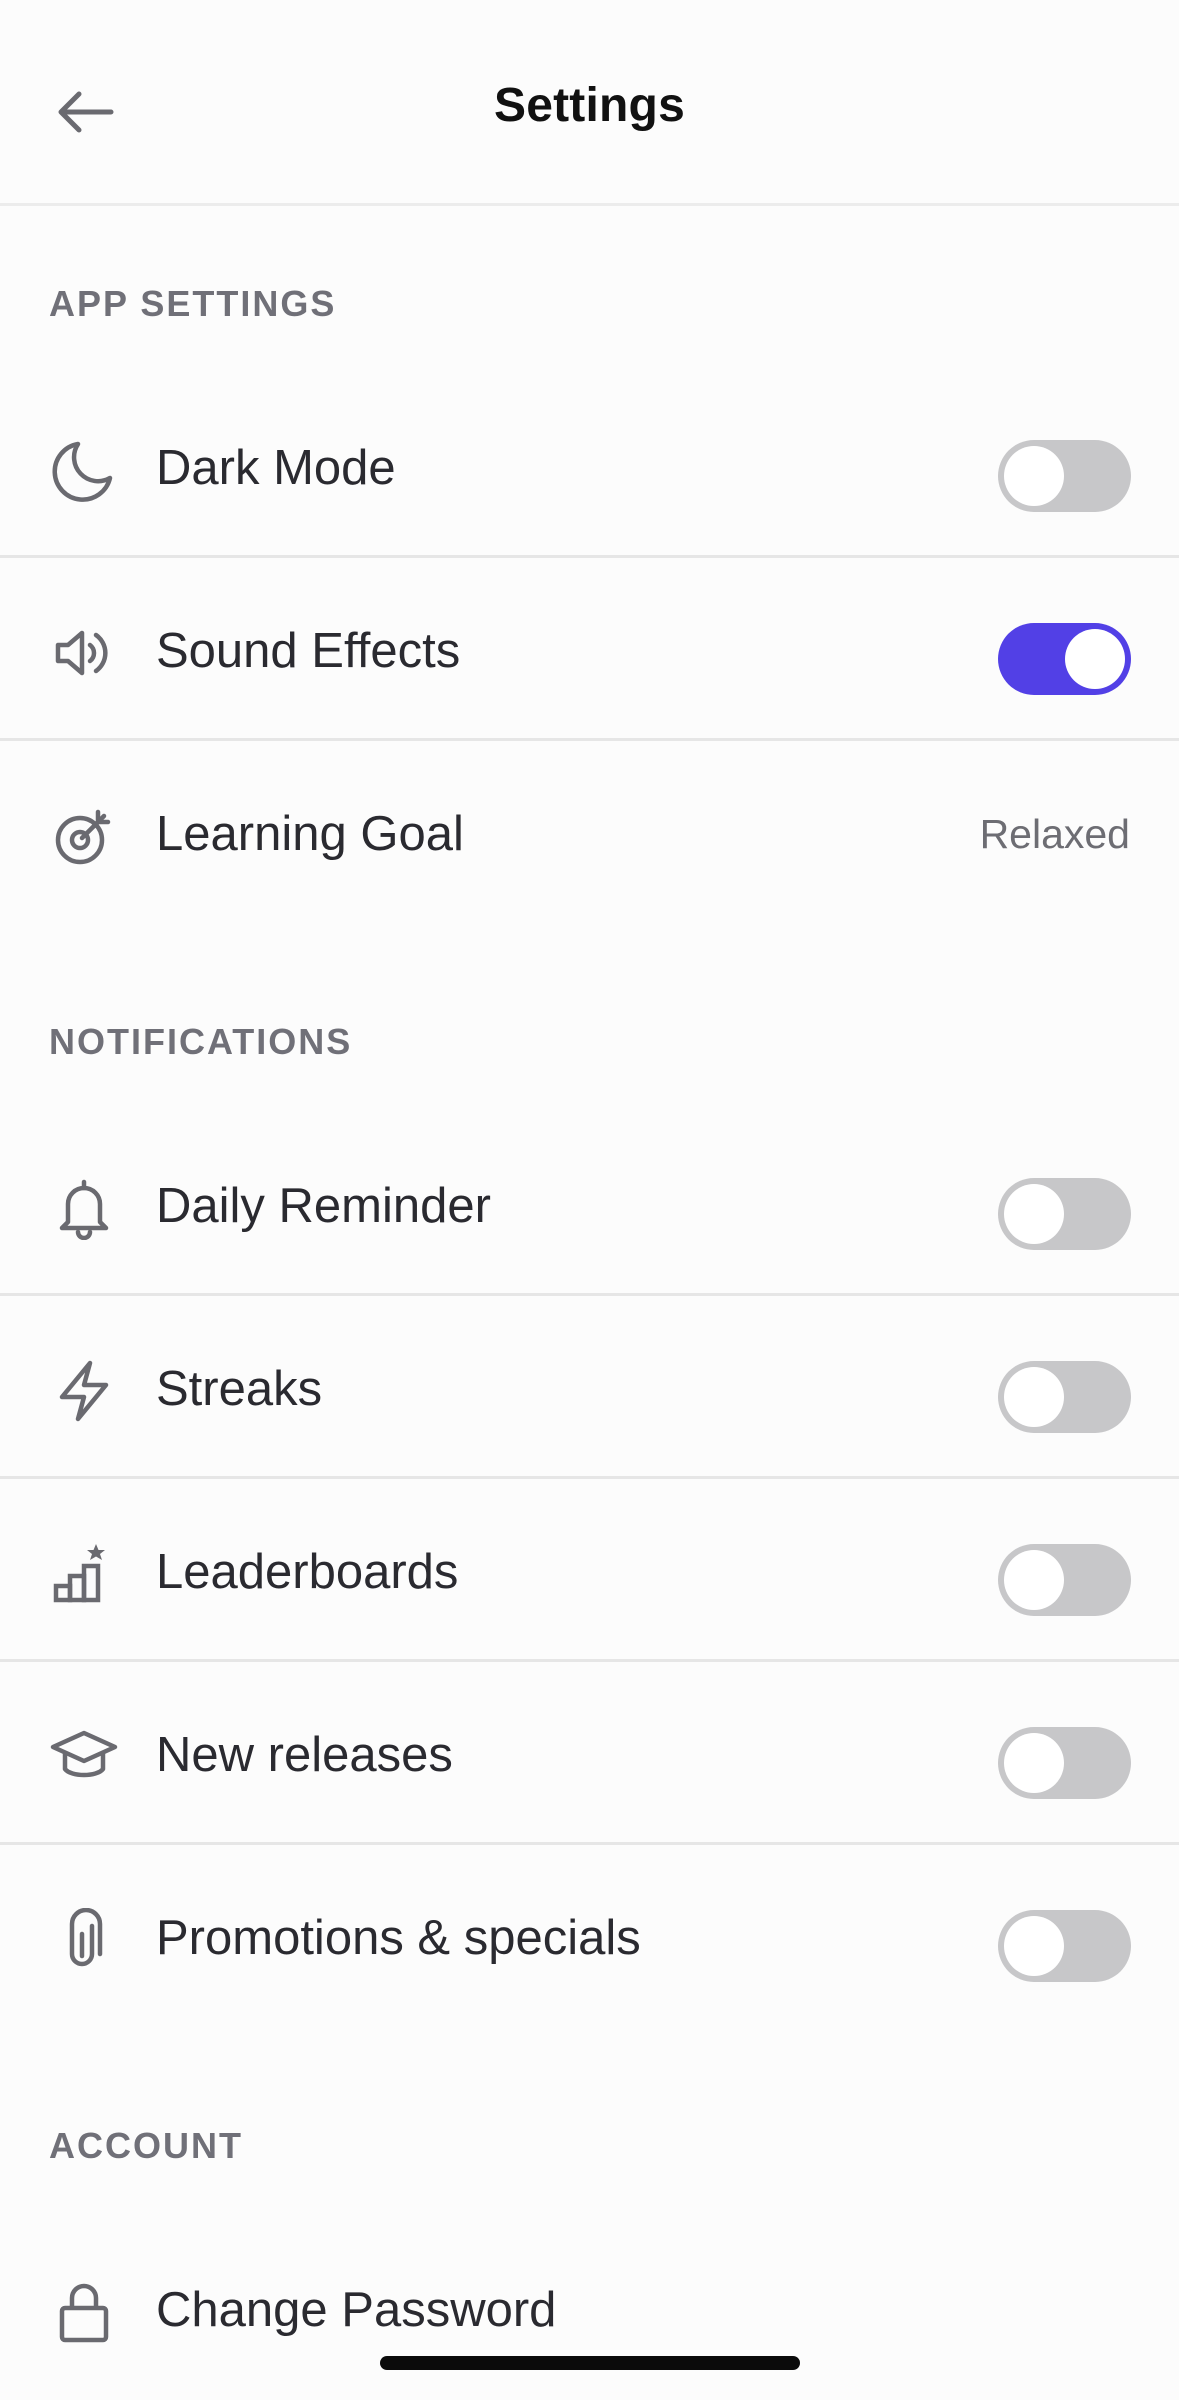  I want to click on section-header-notifications: NOTIFICATIONS, so click(201, 1041).